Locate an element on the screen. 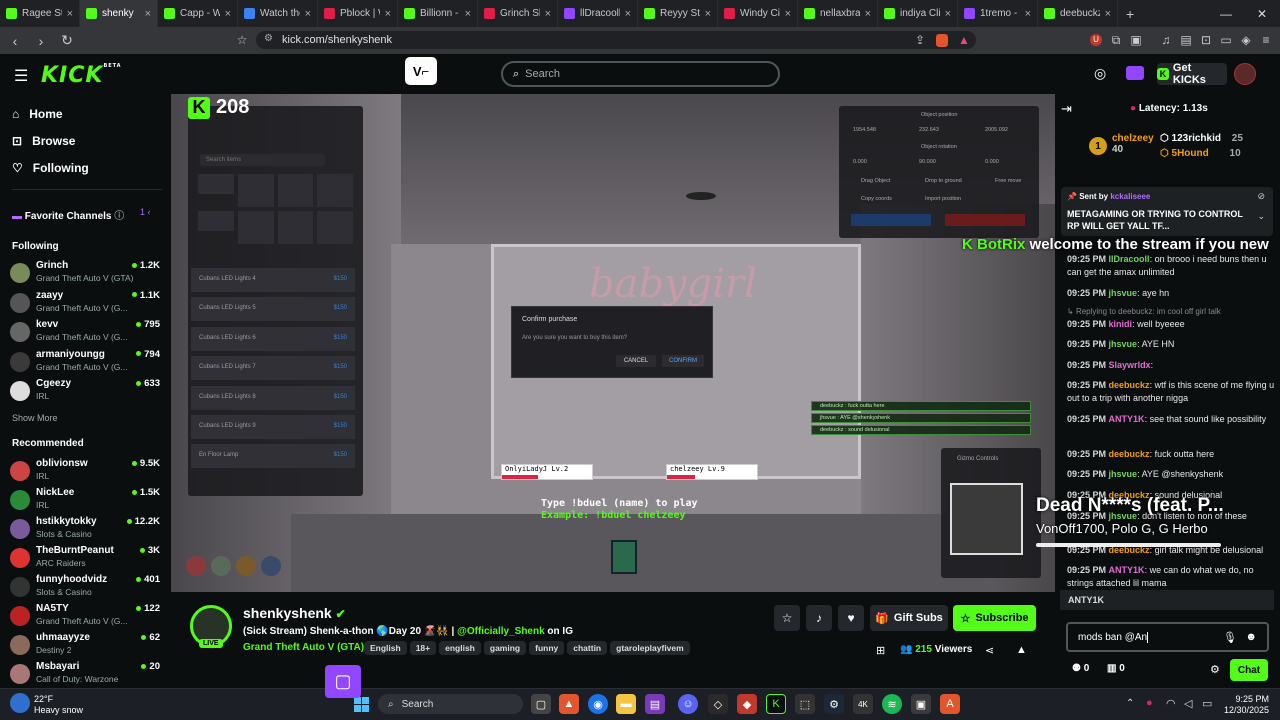  browser-tab: Billionn - Wat × is located at coordinates (438, 13).